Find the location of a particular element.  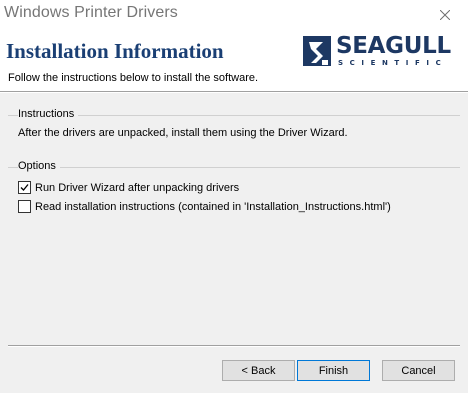

footer-divider-highlight is located at coordinates (234, 346).